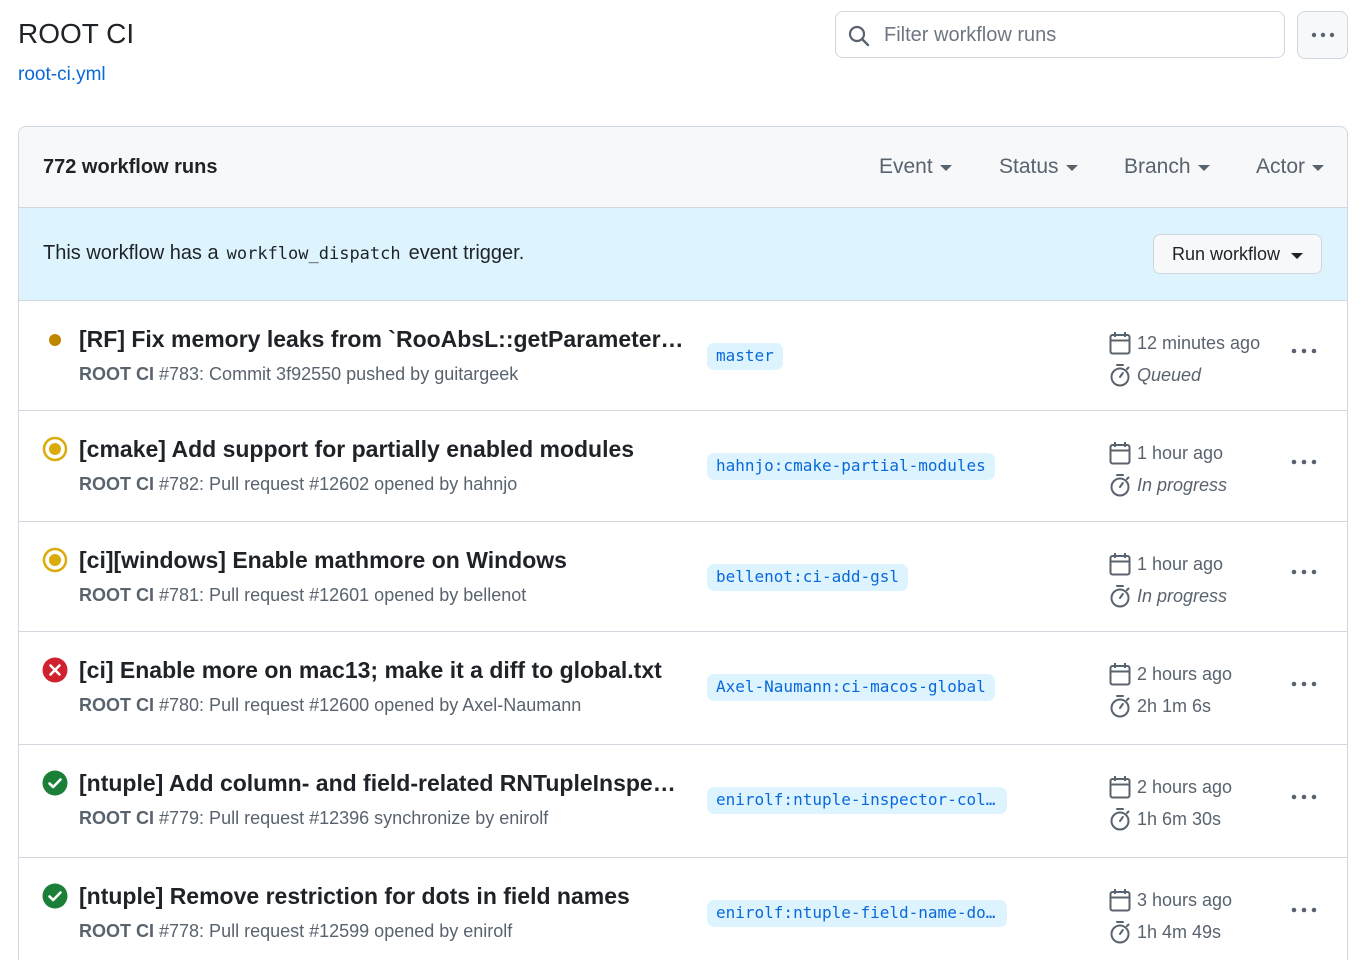 The image size is (1370, 960). I want to click on filter-event-label: Event, so click(906, 166).